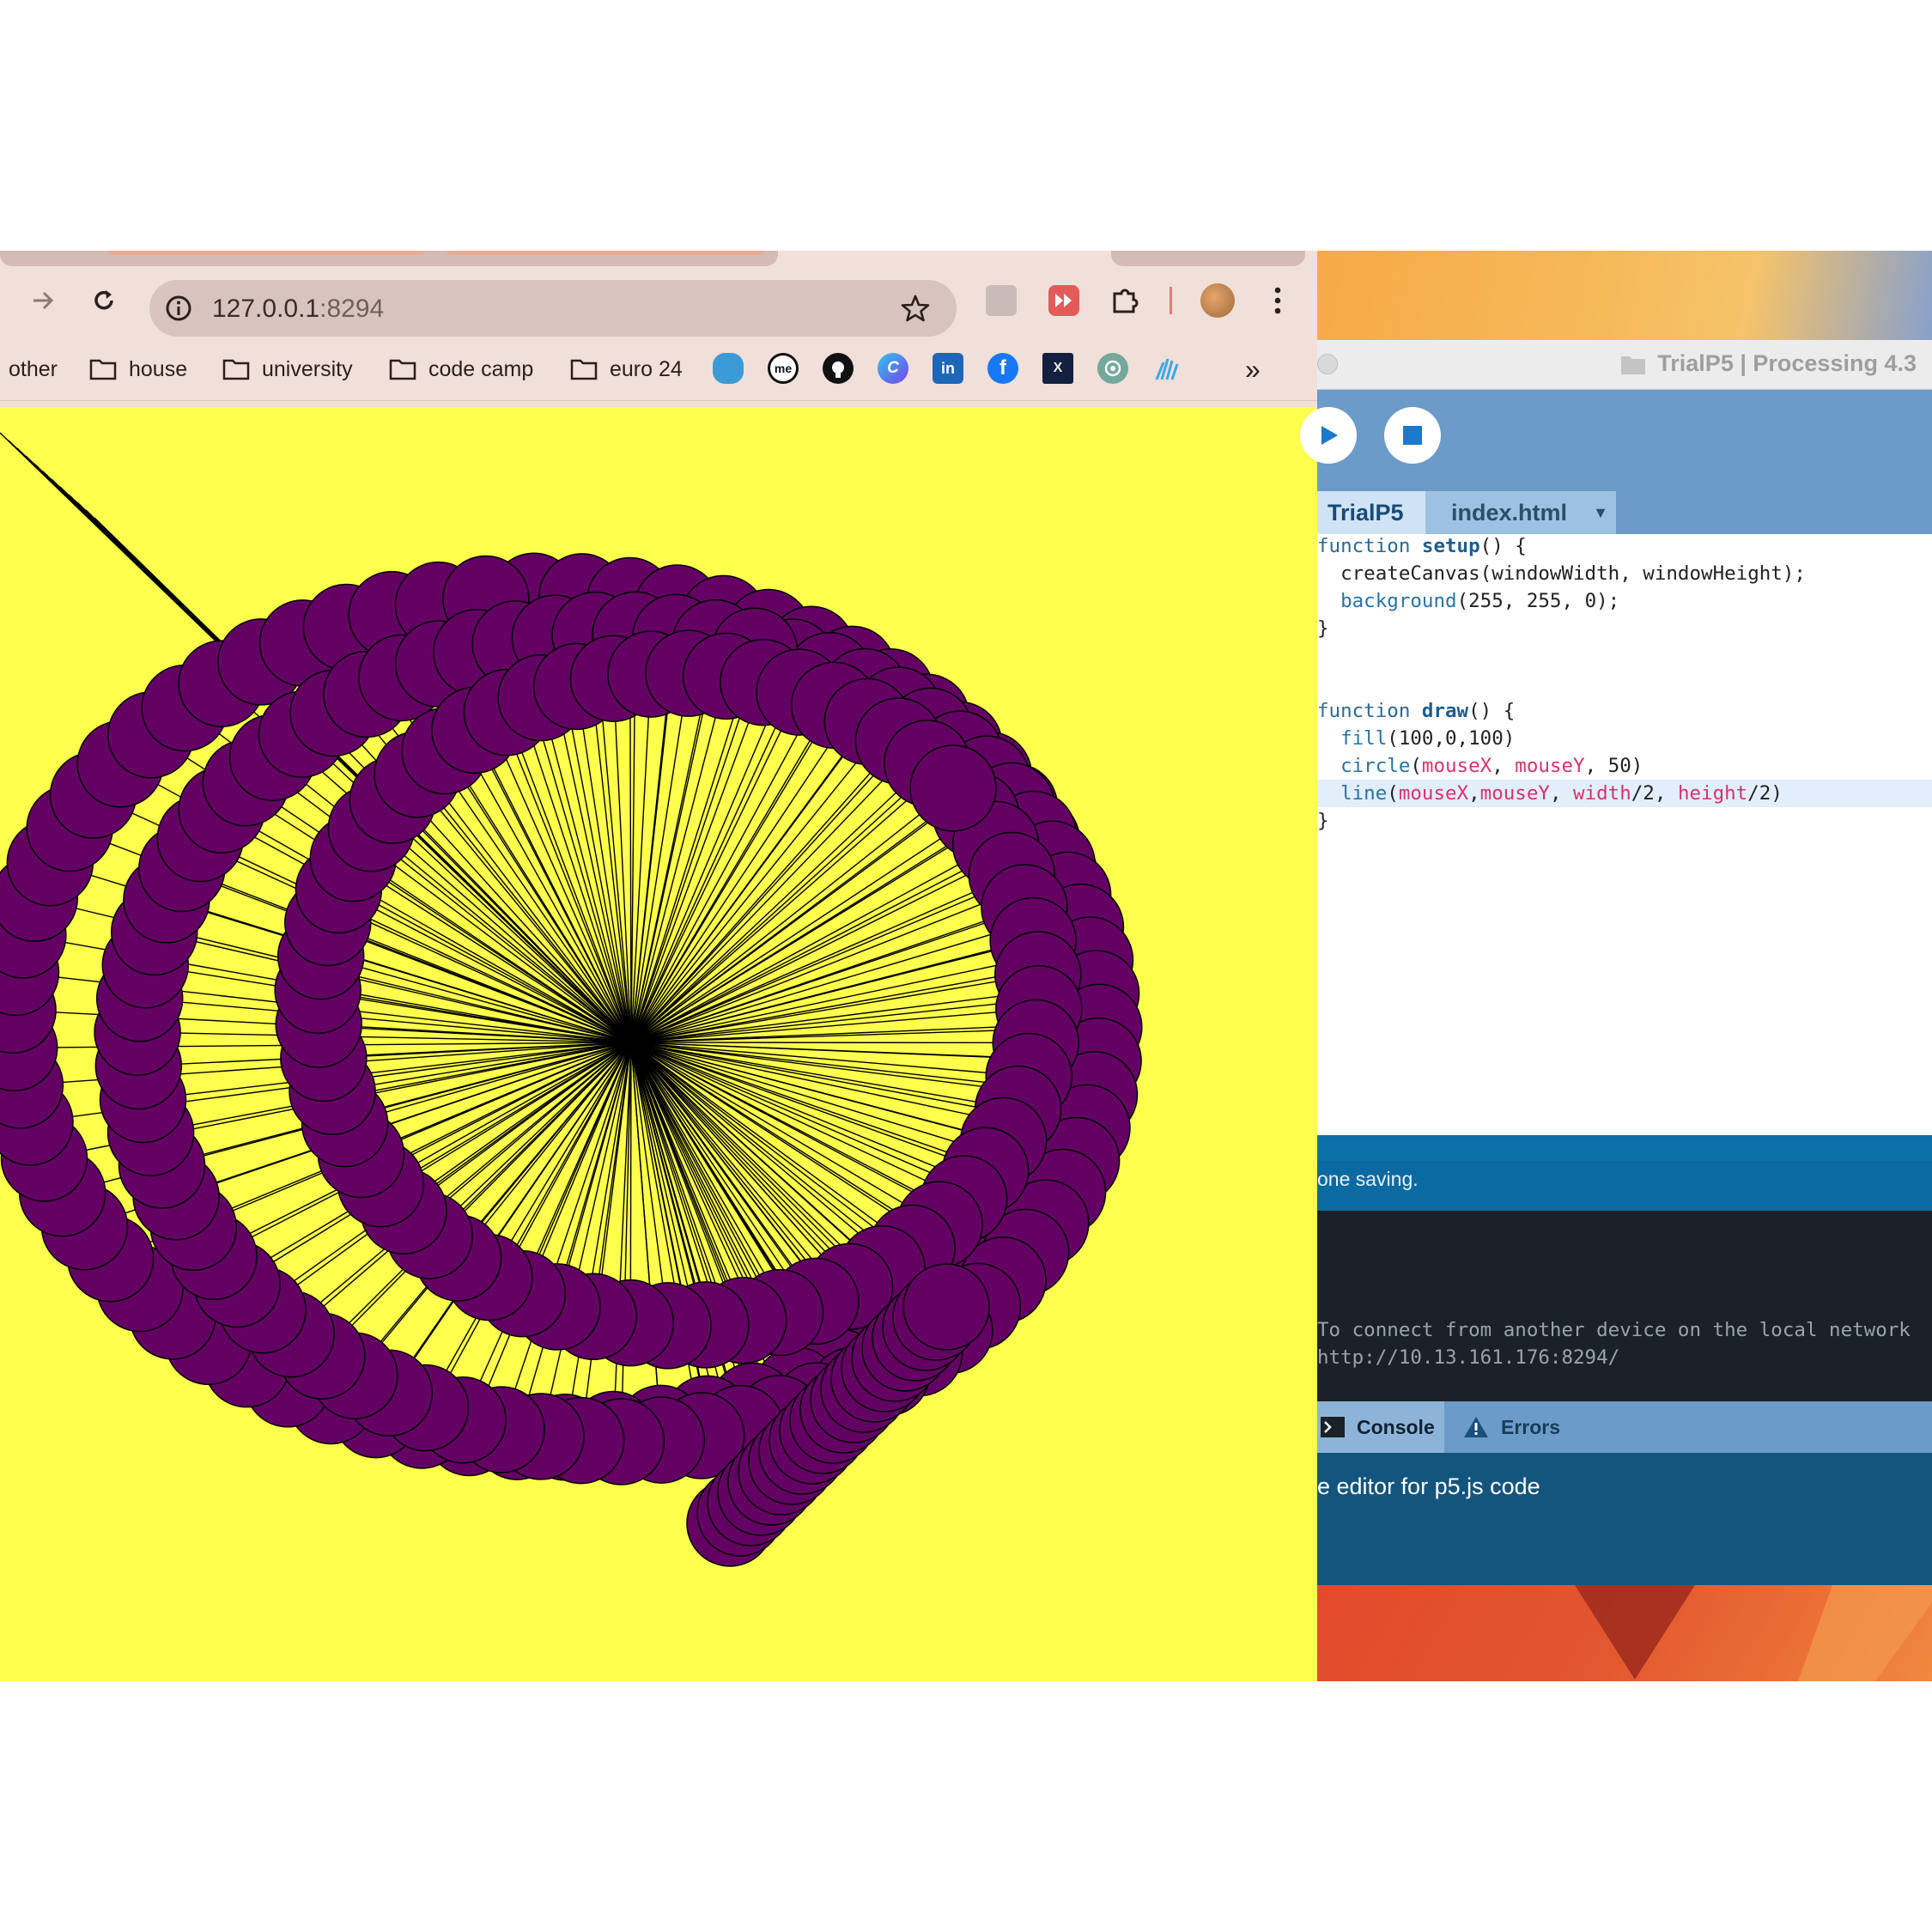 Image resolution: width=1932 pixels, height=1932 pixels. What do you see at coordinates (1333, 1427) in the screenshot?
I see `terminal-icon` at bounding box center [1333, 1427].